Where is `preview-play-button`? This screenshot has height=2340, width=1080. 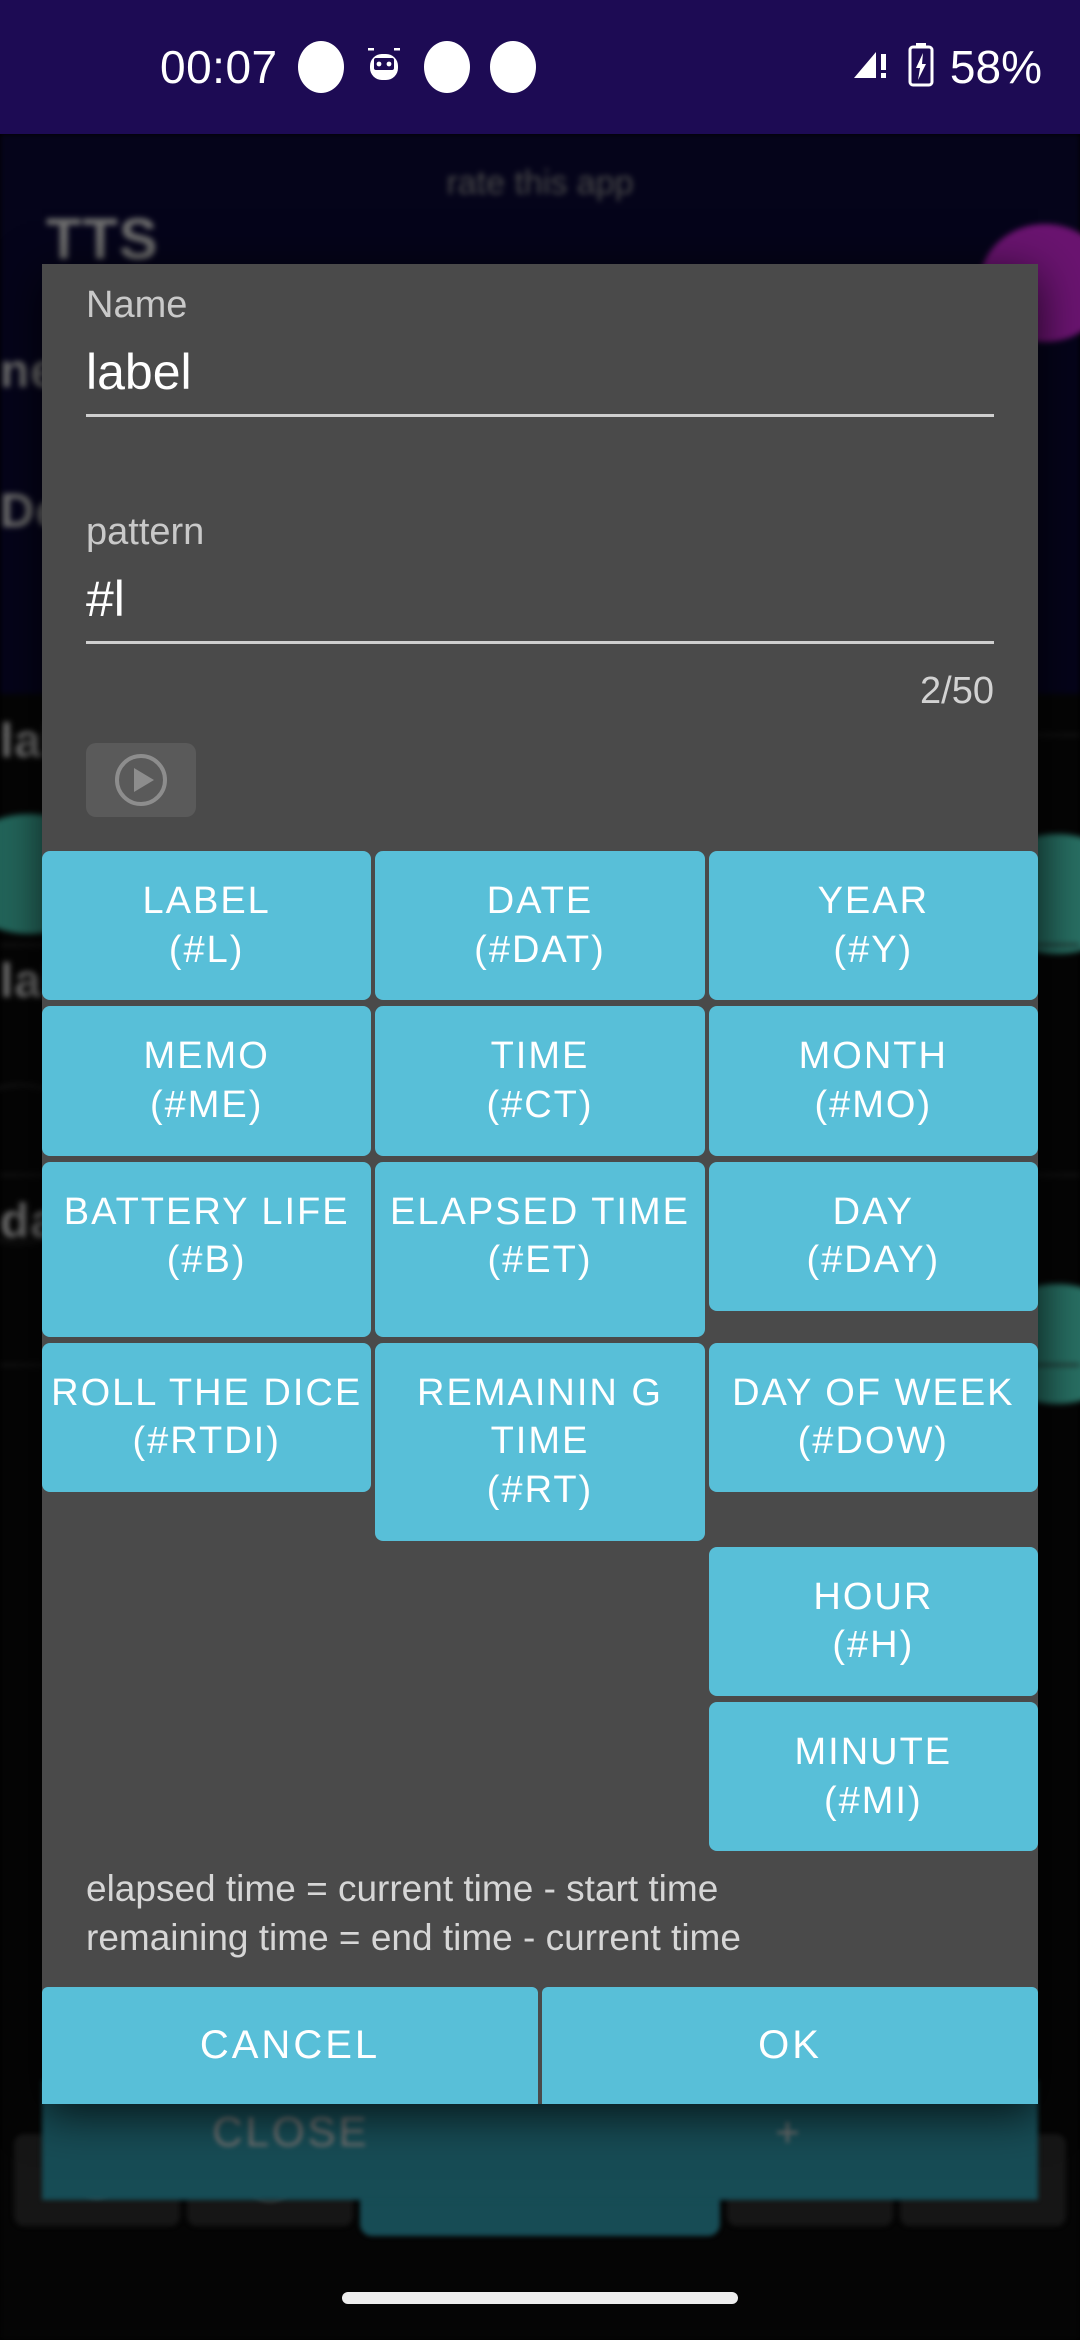 preview-play-button is located at coordinates (141, 780).